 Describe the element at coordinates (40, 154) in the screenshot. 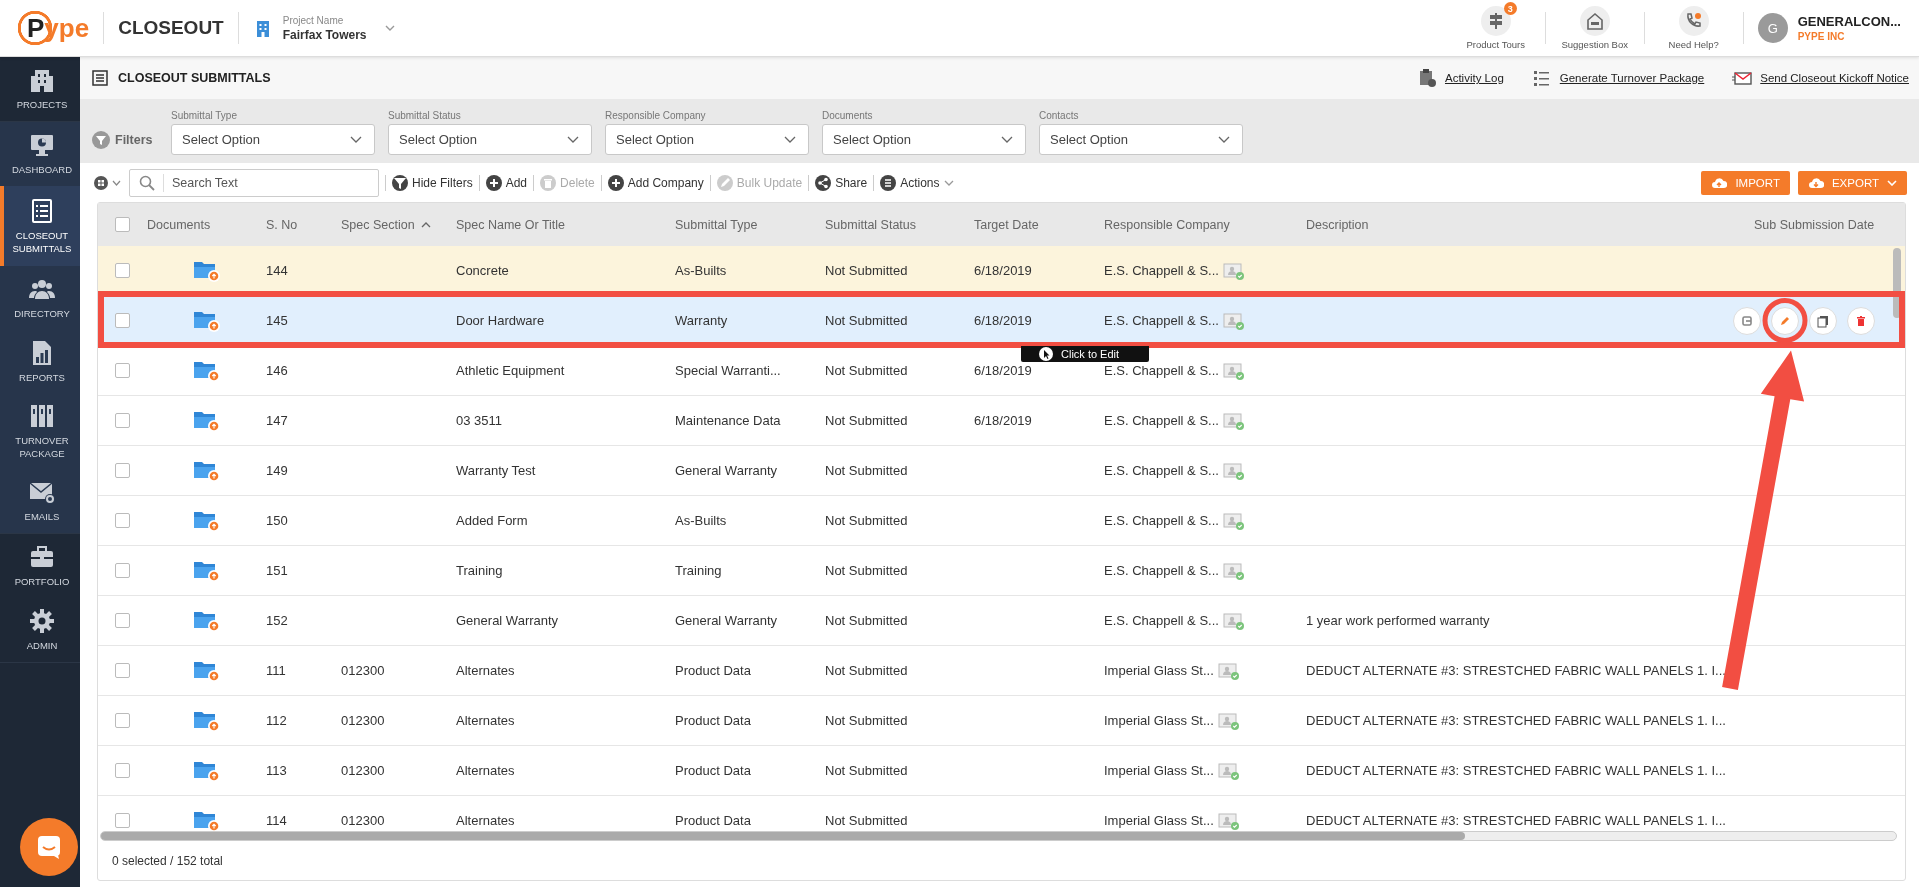

I see `sidebar-item: DASHBOARD` at that location.